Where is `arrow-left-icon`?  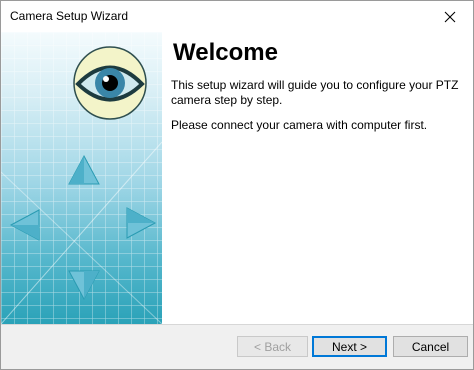
arrow-left-icon is located at coordinates (24, 225).